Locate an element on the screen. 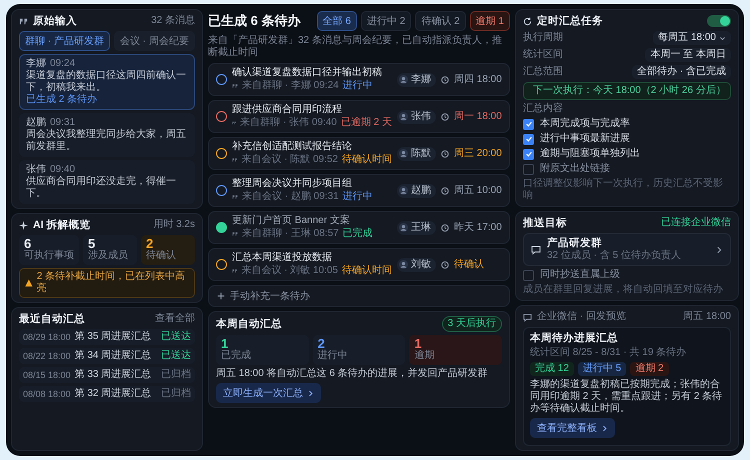 The image size is (750, 460). summary-row: 08/15 18:00 第 33 周进展汇总 已归档 is located at coordinates (107, 375).